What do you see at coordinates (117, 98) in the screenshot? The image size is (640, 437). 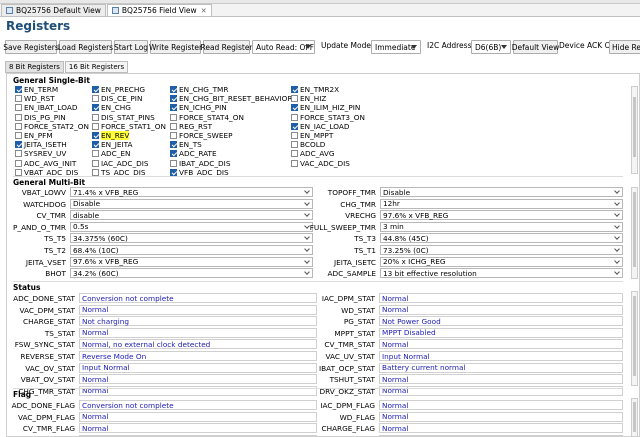 I see `checkbox-dis-ce-pin: DIS_CE_PIN` at bounding box center [117, 98].